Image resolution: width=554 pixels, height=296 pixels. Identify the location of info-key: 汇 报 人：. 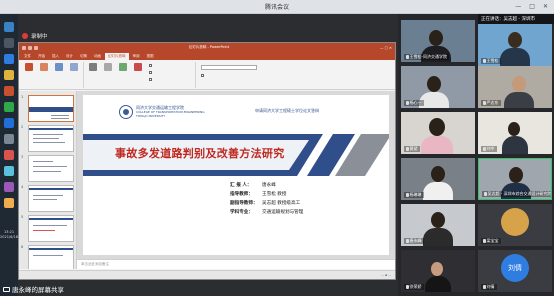
(241, 185).